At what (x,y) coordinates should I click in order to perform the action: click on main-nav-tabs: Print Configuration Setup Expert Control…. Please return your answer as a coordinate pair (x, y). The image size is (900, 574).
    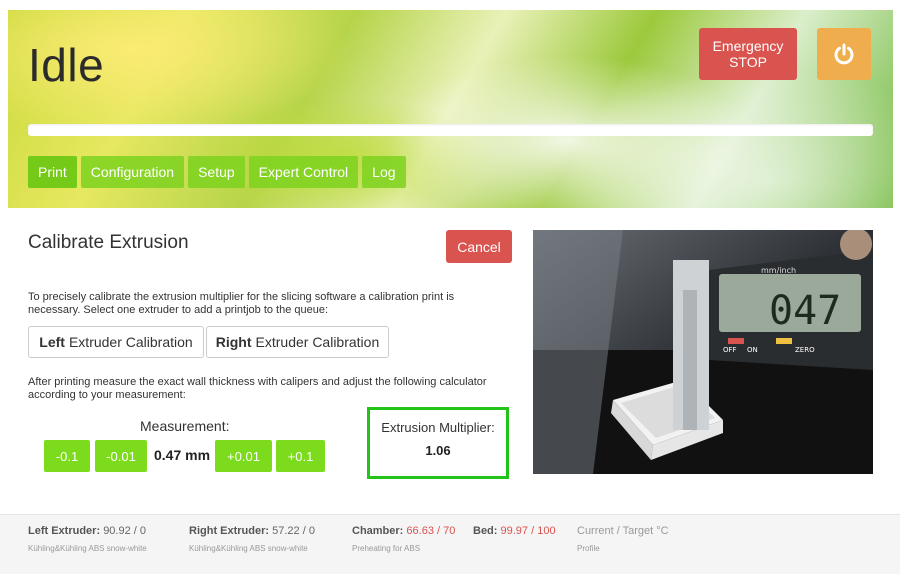
    Looking at the image, I should click on (217, 172).